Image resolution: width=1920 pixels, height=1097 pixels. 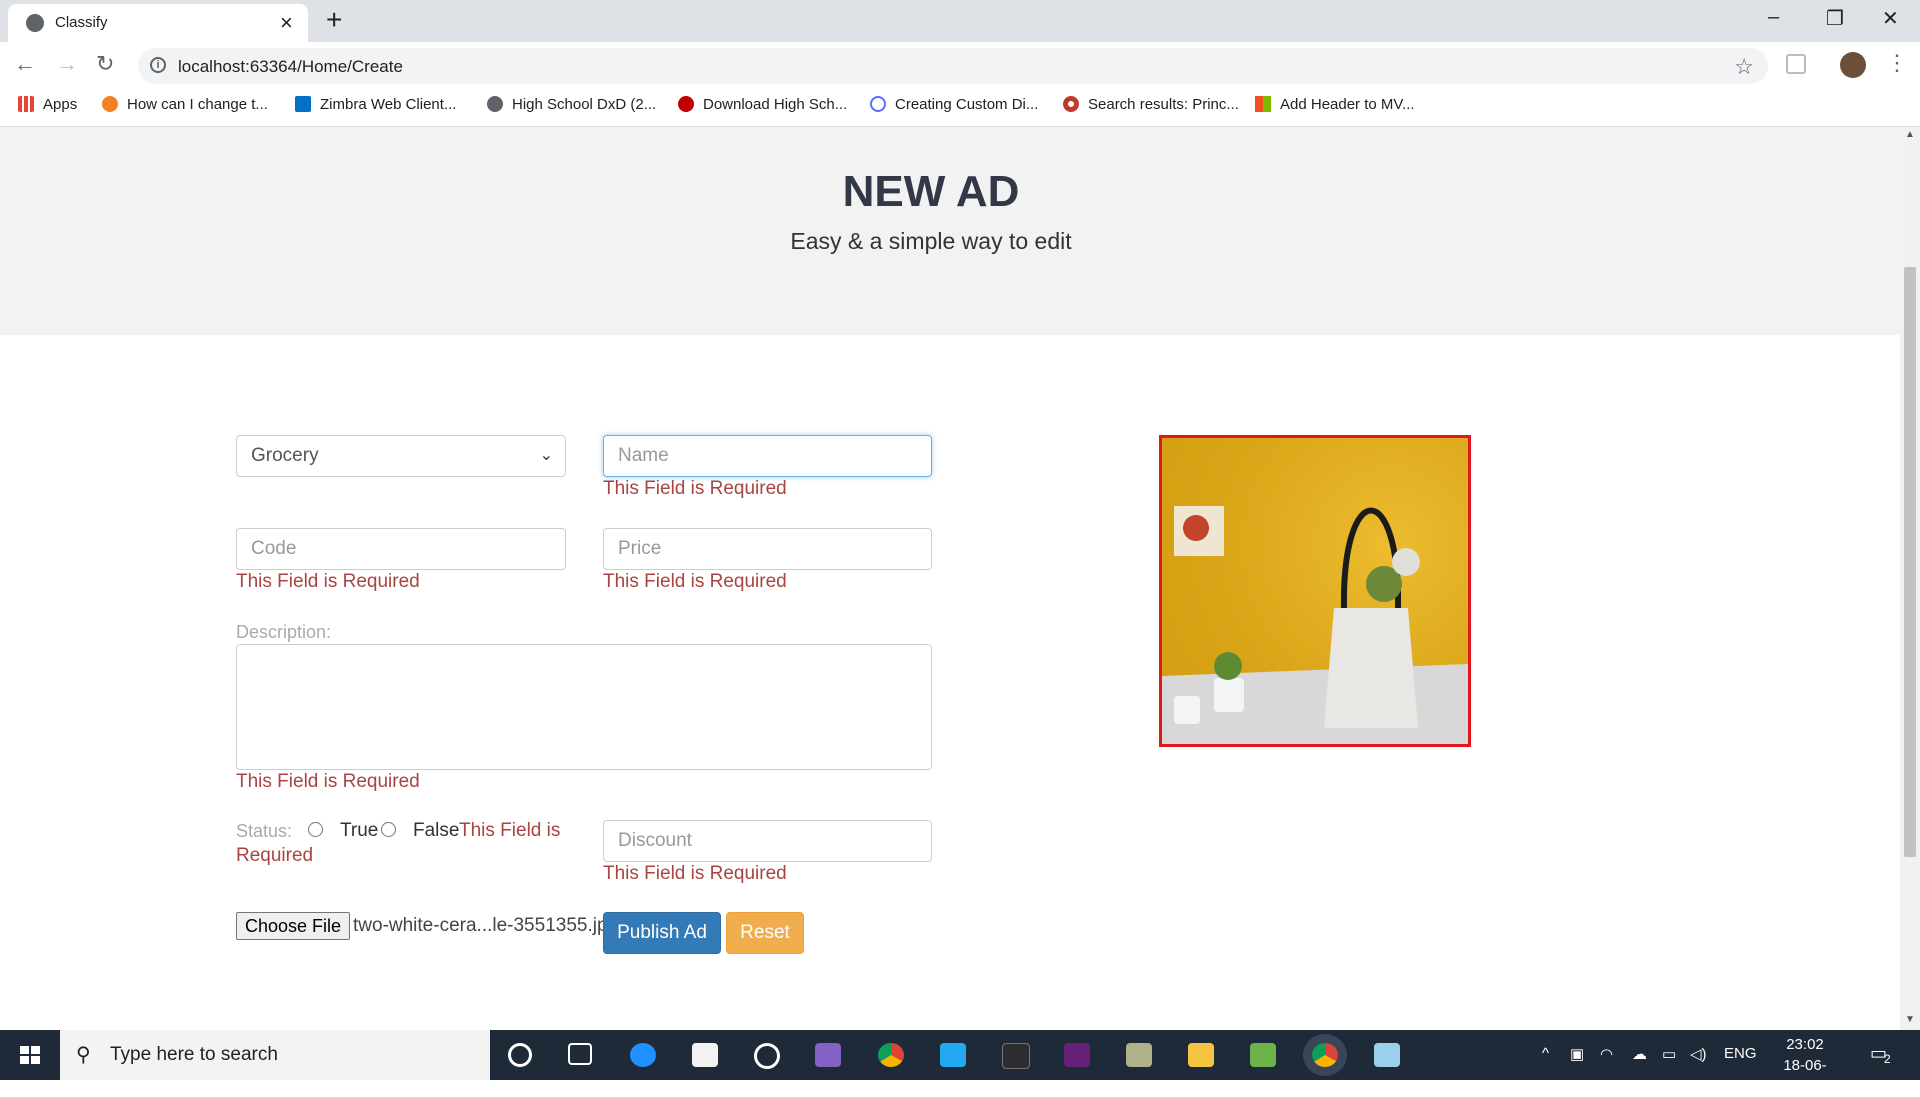 I want to click on system-clock: 23:02 18-06-2020, so click(x=1805, y=1065).